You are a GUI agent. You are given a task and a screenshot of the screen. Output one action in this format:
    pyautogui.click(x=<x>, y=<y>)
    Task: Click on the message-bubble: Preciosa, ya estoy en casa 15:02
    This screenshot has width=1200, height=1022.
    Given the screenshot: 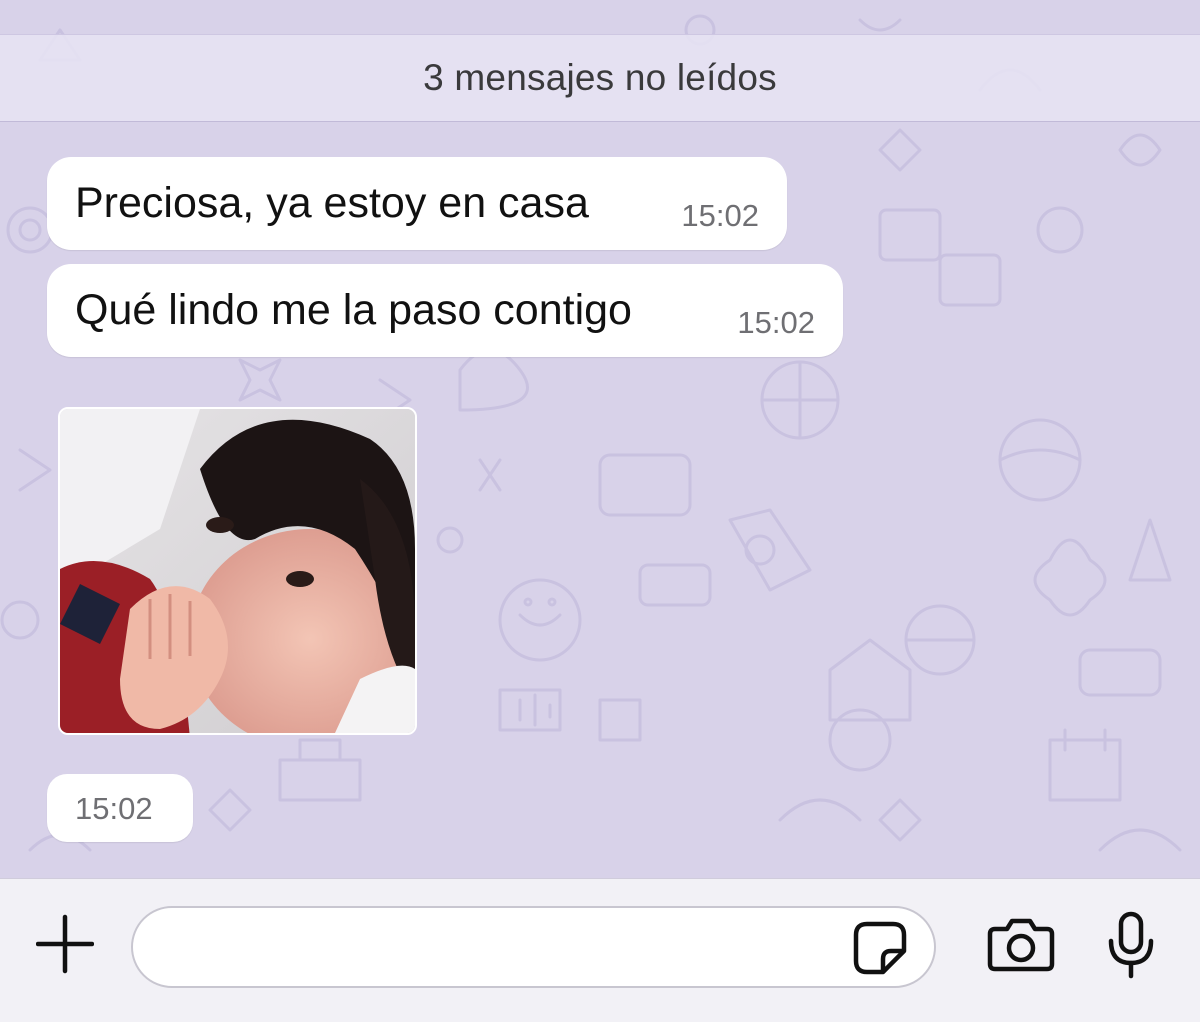 What is the action you would take?
    pyautogui.click(x=417, y=203)
    